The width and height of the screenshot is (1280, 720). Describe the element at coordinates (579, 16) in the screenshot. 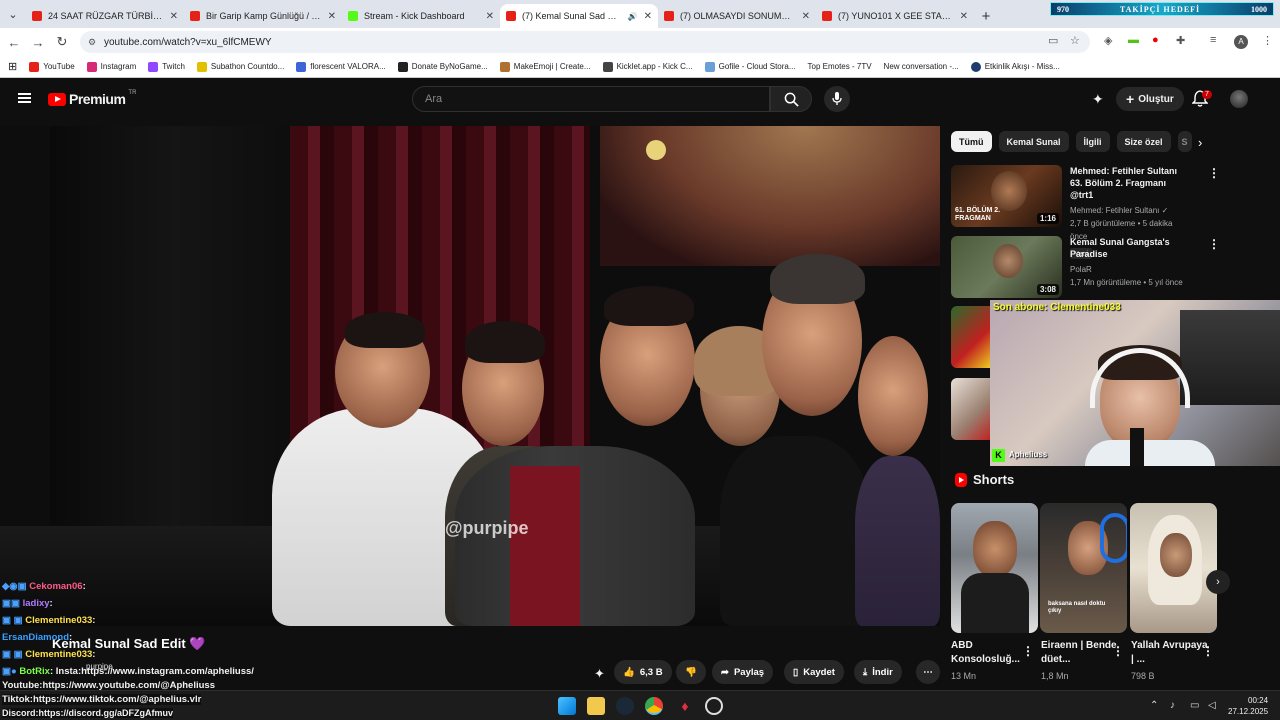

I see `tab-3: (7) Kemal Sunal Sad Edit 💜 🔊 ✕` at that location.